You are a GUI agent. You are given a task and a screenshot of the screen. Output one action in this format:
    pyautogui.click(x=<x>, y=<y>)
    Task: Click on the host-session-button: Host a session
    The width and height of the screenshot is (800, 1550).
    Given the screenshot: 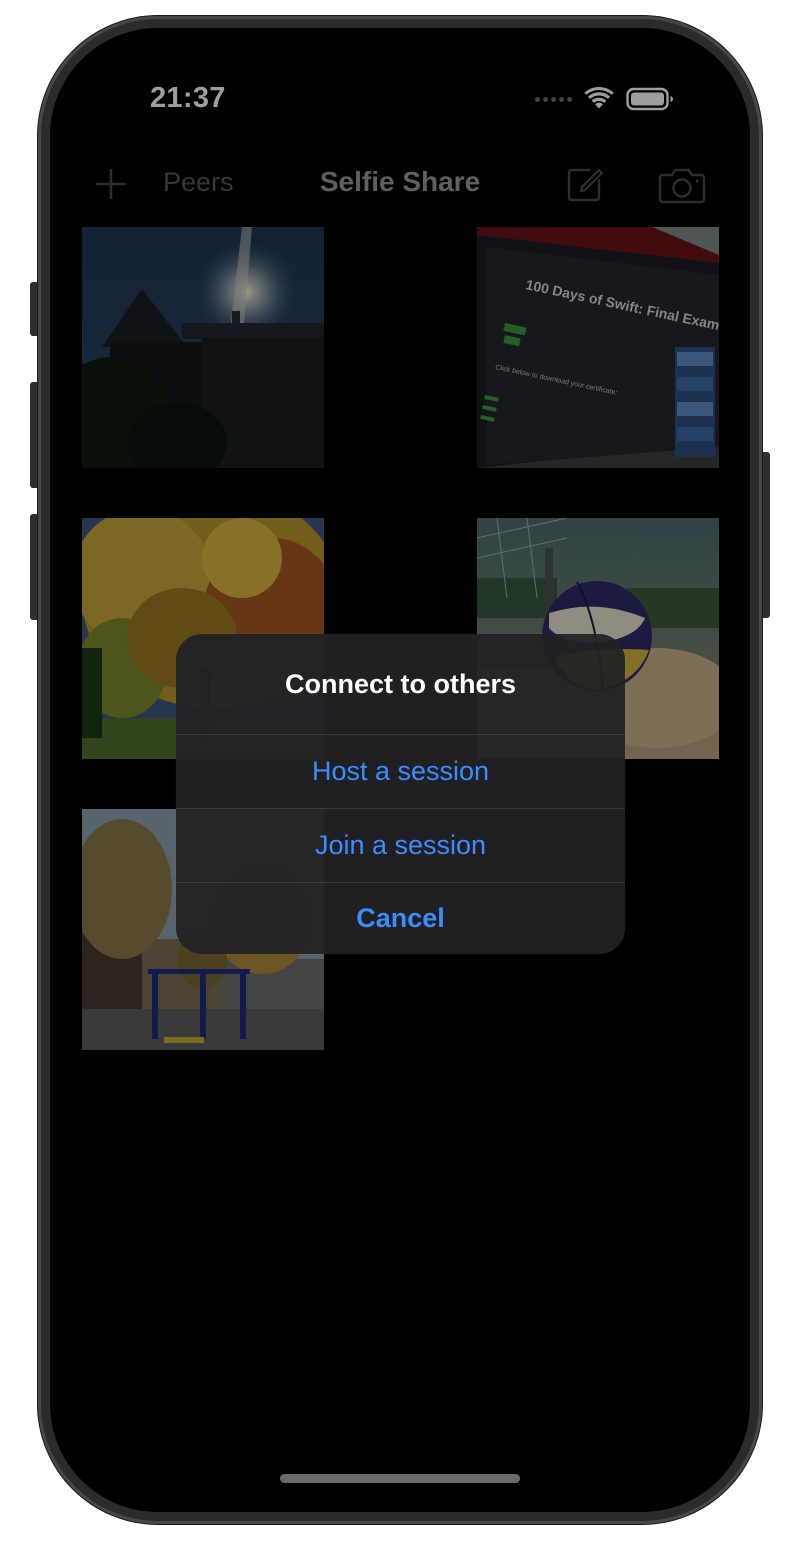 What is the action you would take?
    pyautogui.click(x=400, y=771)
    